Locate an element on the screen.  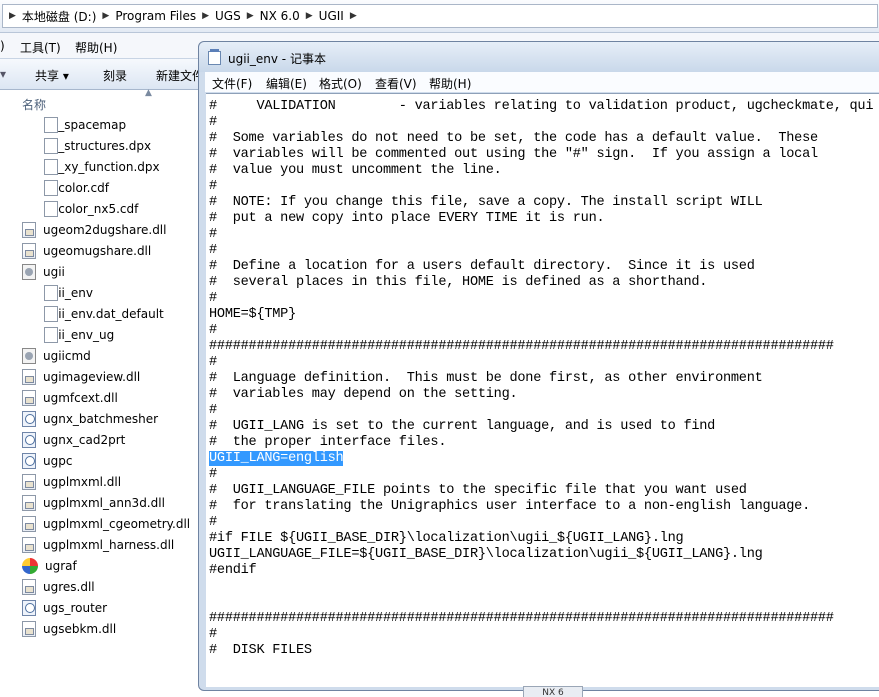
breadcrumb-nx6: NX 6.0 is located at coordinates (280, 16).